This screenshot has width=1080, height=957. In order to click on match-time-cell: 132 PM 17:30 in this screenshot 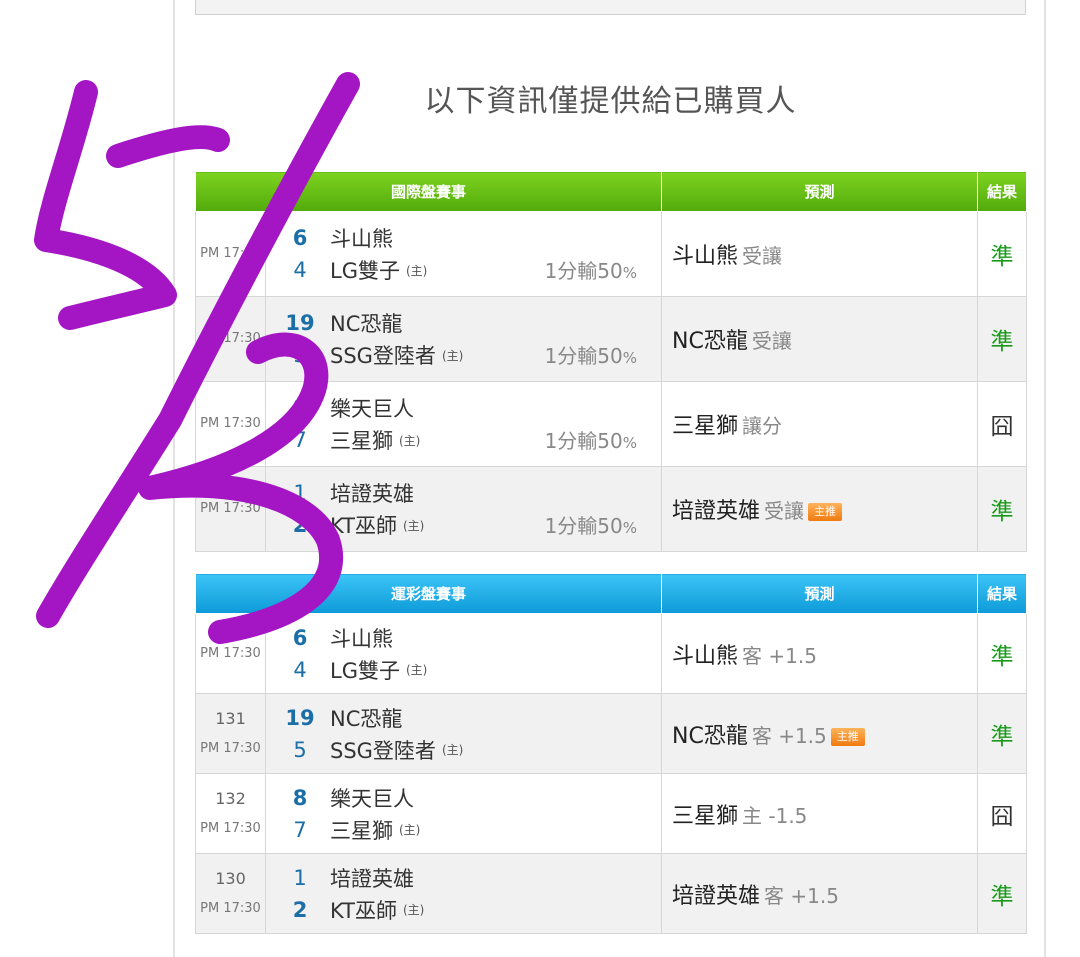, I will do `click(230, 813)`.